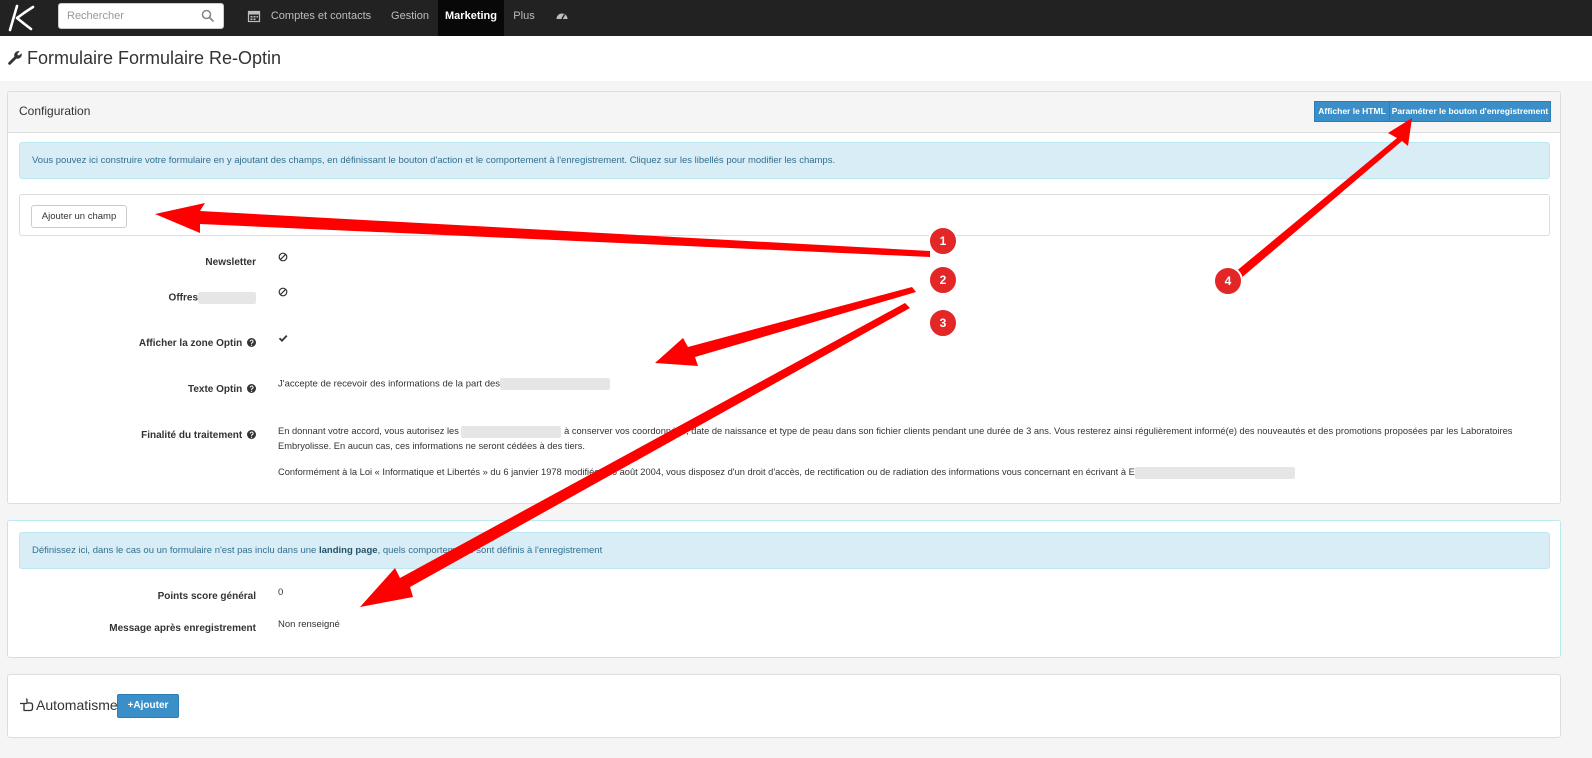 The image size is (1592, 758). I want to click on hand-pointer-icon, so click(27, 705).